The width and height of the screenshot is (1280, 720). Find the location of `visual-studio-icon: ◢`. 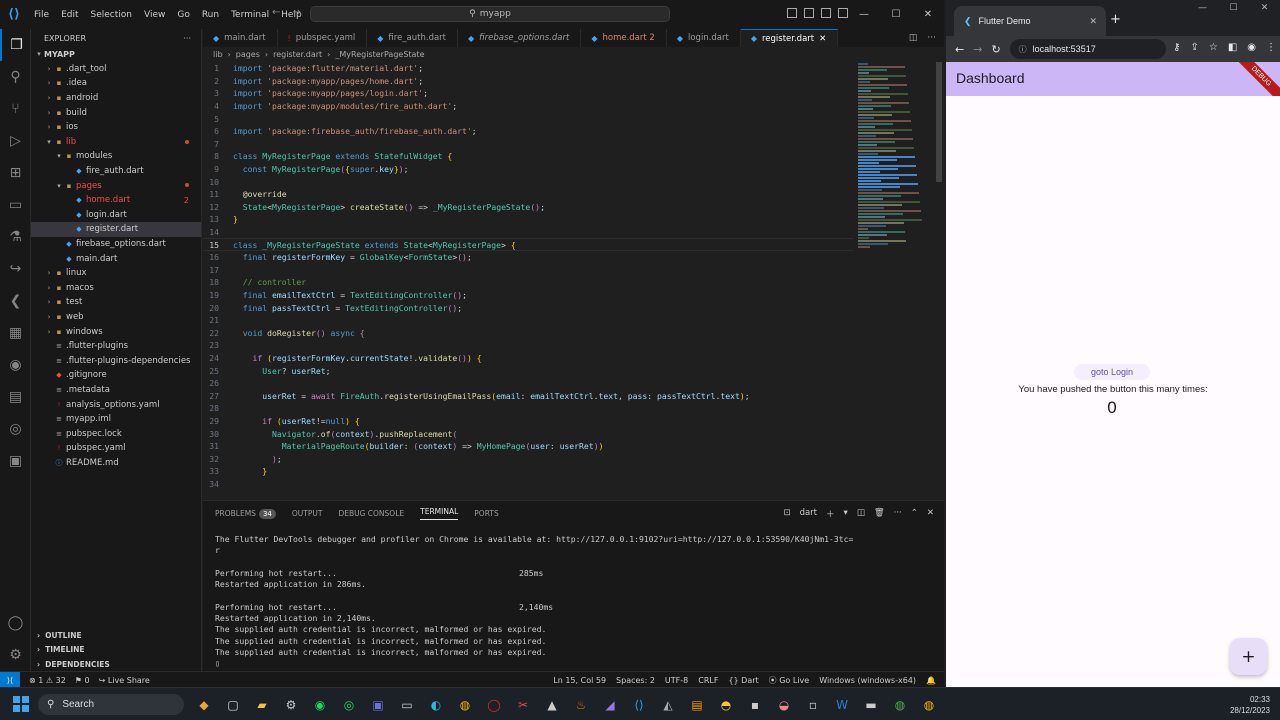

visual-studio-icon: ◢ is located at coordinates (610, 705).